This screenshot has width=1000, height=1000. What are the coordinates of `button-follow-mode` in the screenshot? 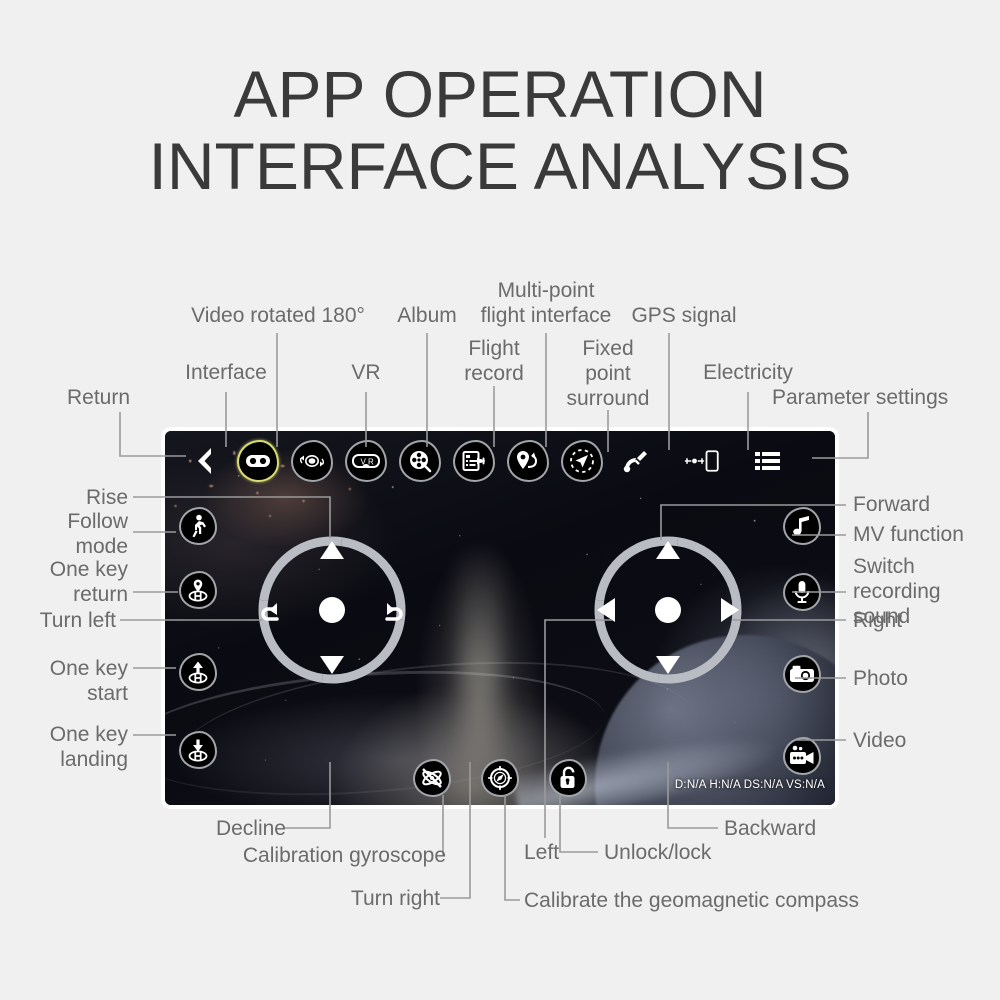 It's located at (198, 526).